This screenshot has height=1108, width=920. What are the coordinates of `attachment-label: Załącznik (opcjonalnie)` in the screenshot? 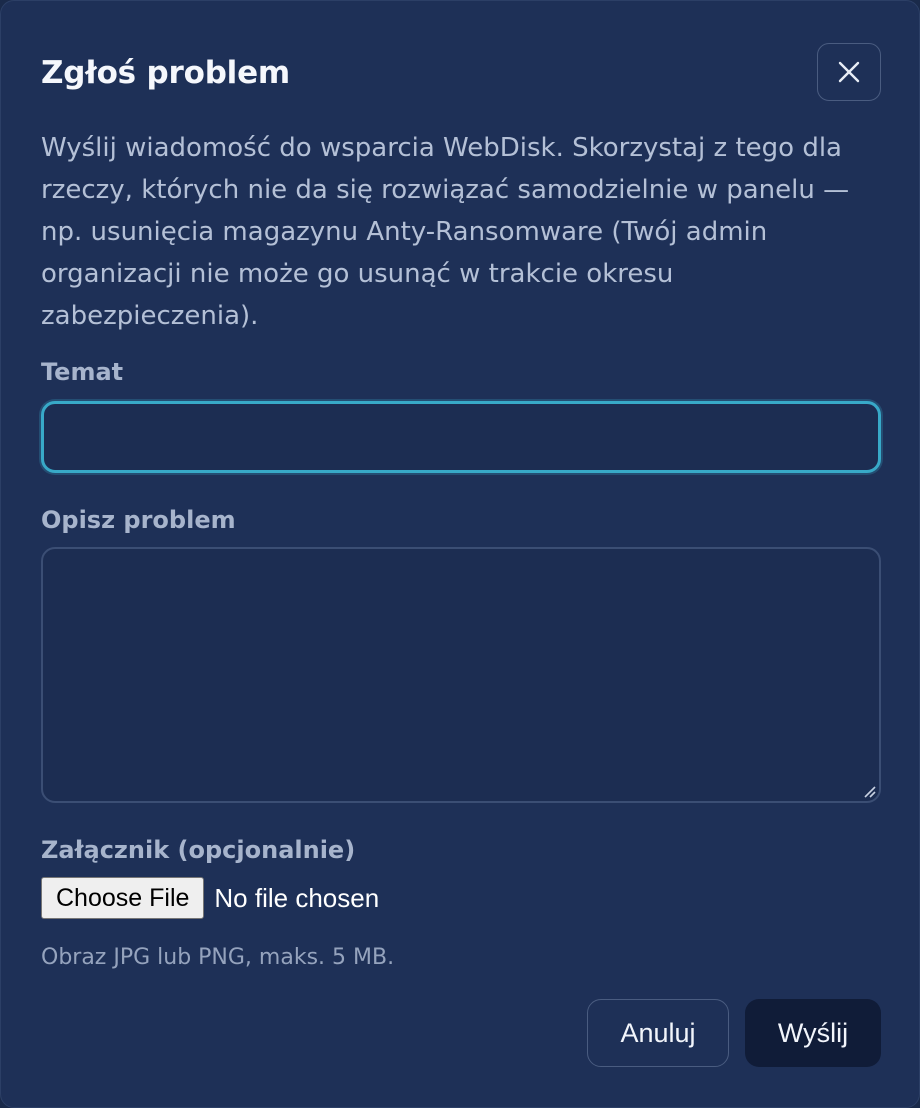 It's located at (198, 850).